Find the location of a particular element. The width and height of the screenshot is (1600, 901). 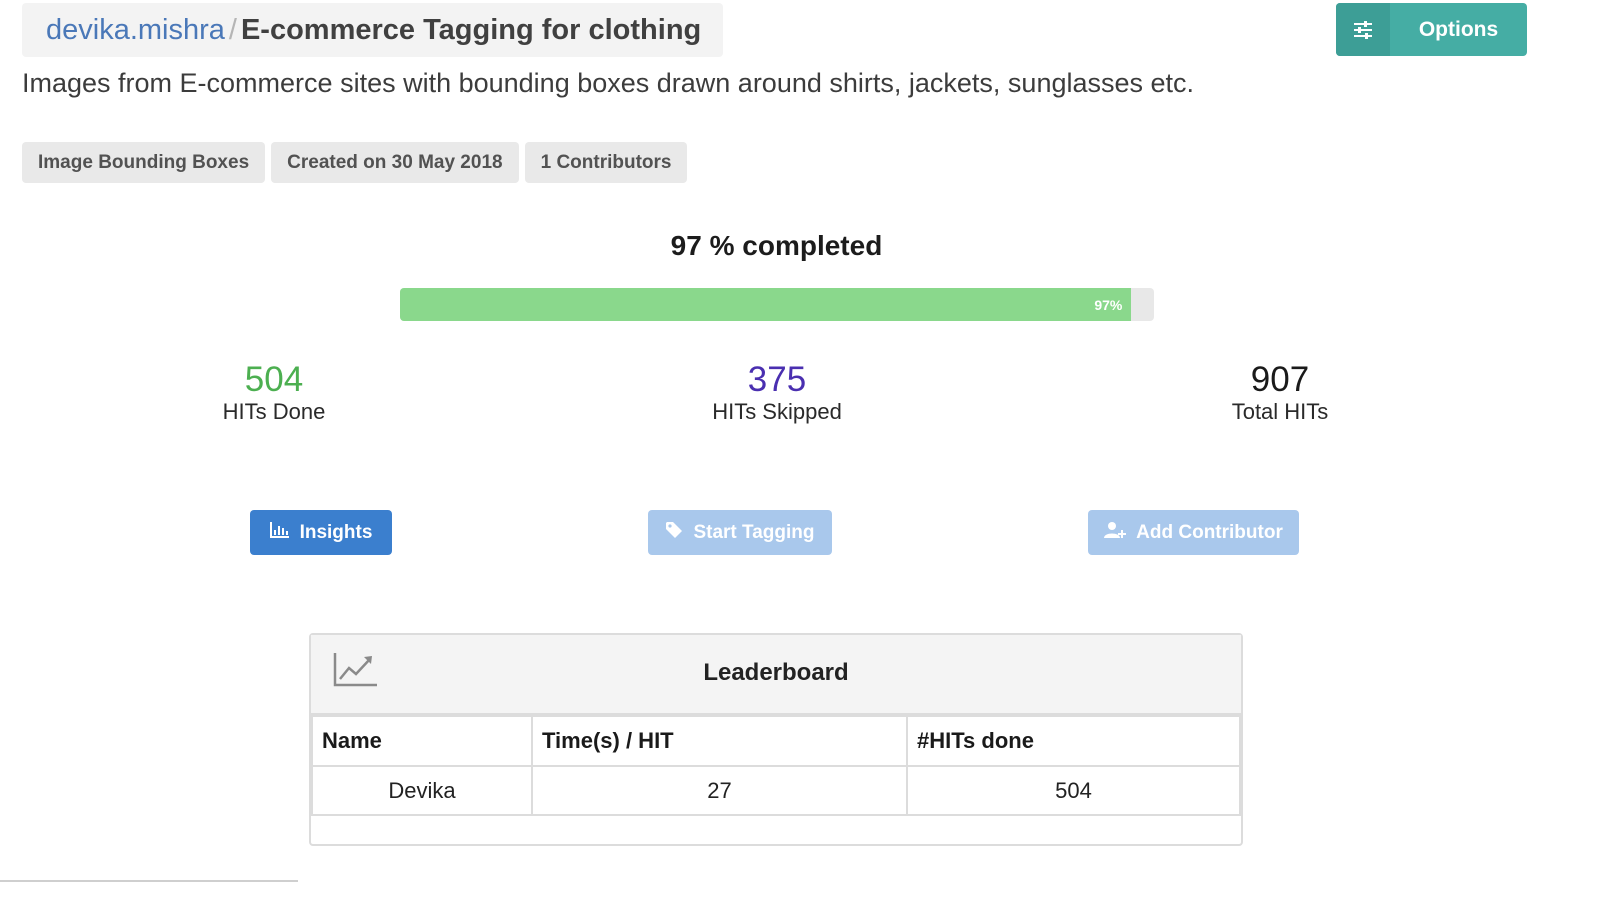

project-title: E-commerce Tagging for clothing is located at coordinates (471, 29).